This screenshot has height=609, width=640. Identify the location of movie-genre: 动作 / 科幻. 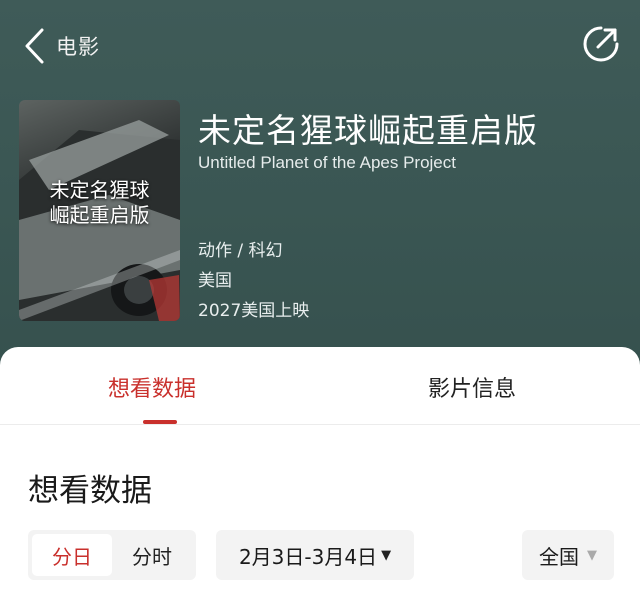
(240, 251).